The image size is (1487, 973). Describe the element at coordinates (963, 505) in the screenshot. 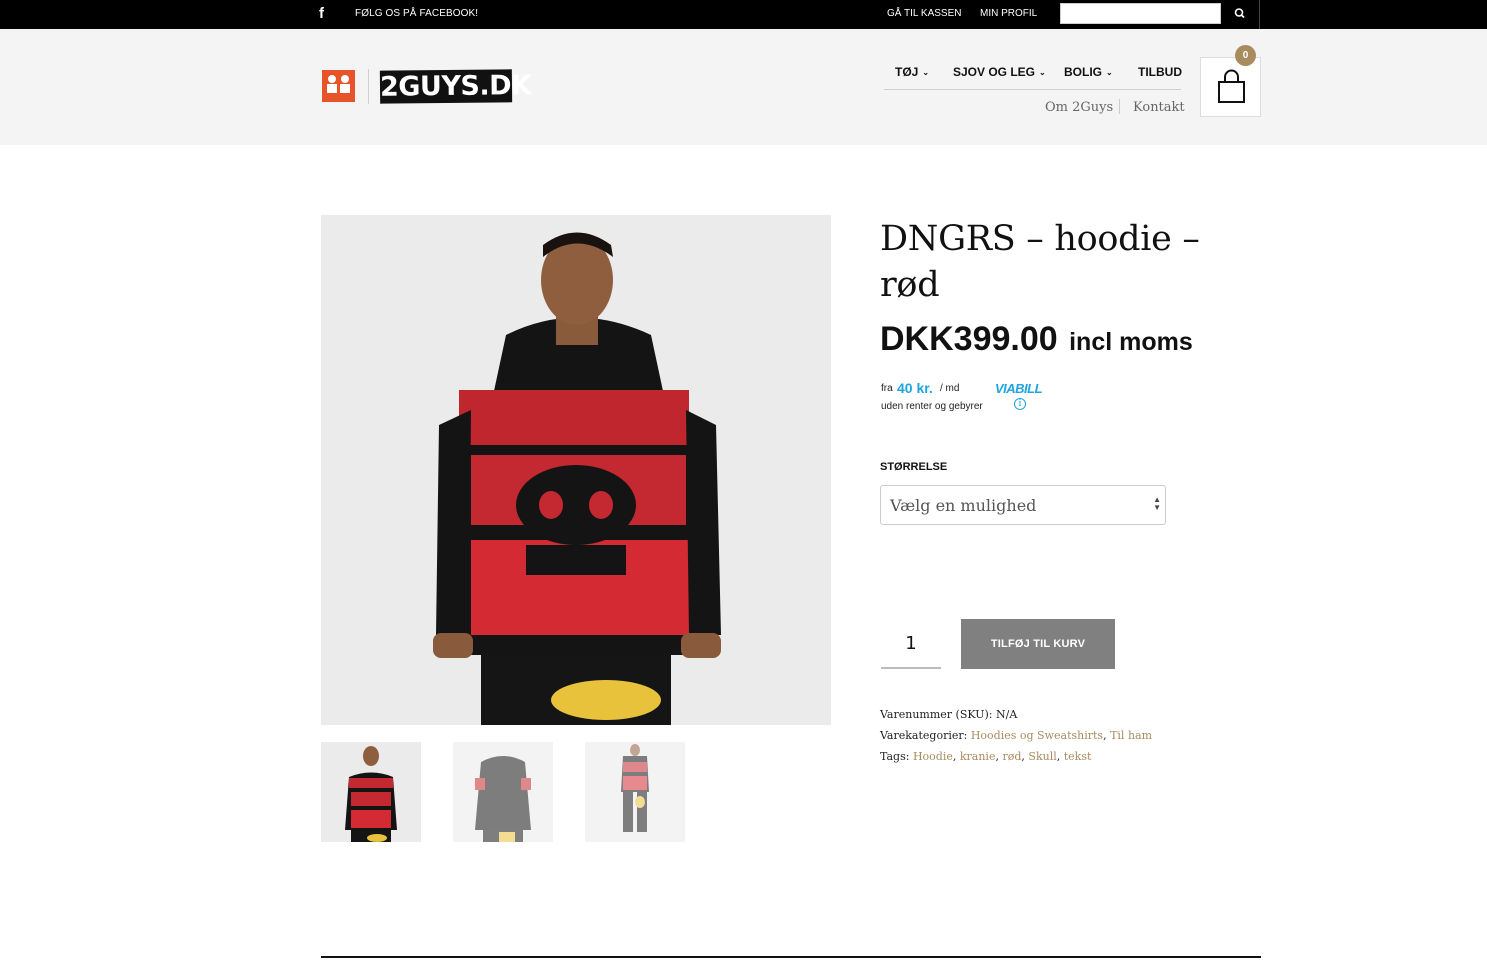

I see `size-select-value: Vælg en mulighed` at that location.